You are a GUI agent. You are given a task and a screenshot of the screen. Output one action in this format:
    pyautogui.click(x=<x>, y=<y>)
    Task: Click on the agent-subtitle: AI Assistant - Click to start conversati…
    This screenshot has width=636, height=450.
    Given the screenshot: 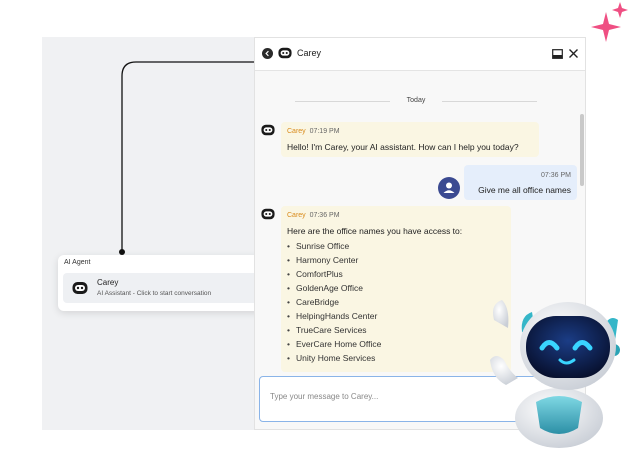 What is the action you would take?
    pyautogui.click(x=154, y=293)
    